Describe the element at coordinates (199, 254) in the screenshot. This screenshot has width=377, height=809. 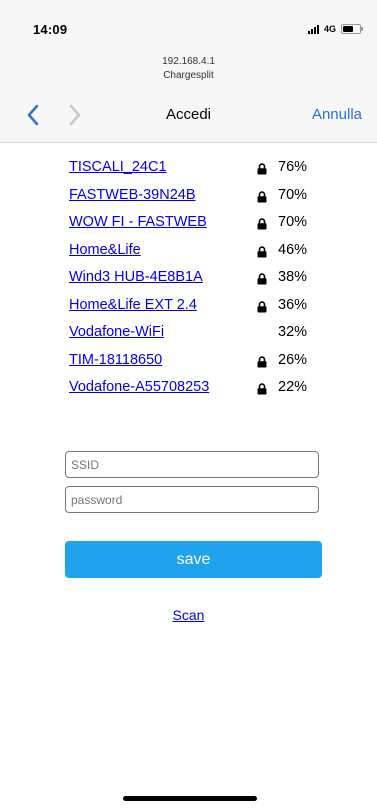
I see `network-row: Home&Life 46%` at that location.